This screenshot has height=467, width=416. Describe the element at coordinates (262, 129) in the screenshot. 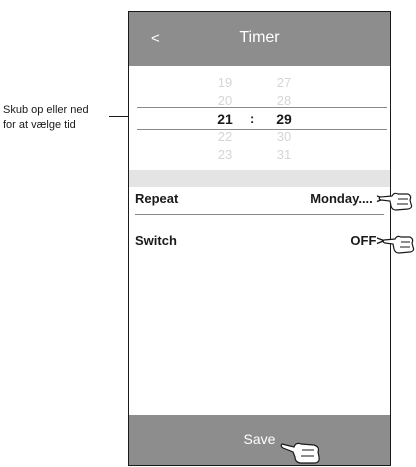

I see `selection-line-bottom` at that location.